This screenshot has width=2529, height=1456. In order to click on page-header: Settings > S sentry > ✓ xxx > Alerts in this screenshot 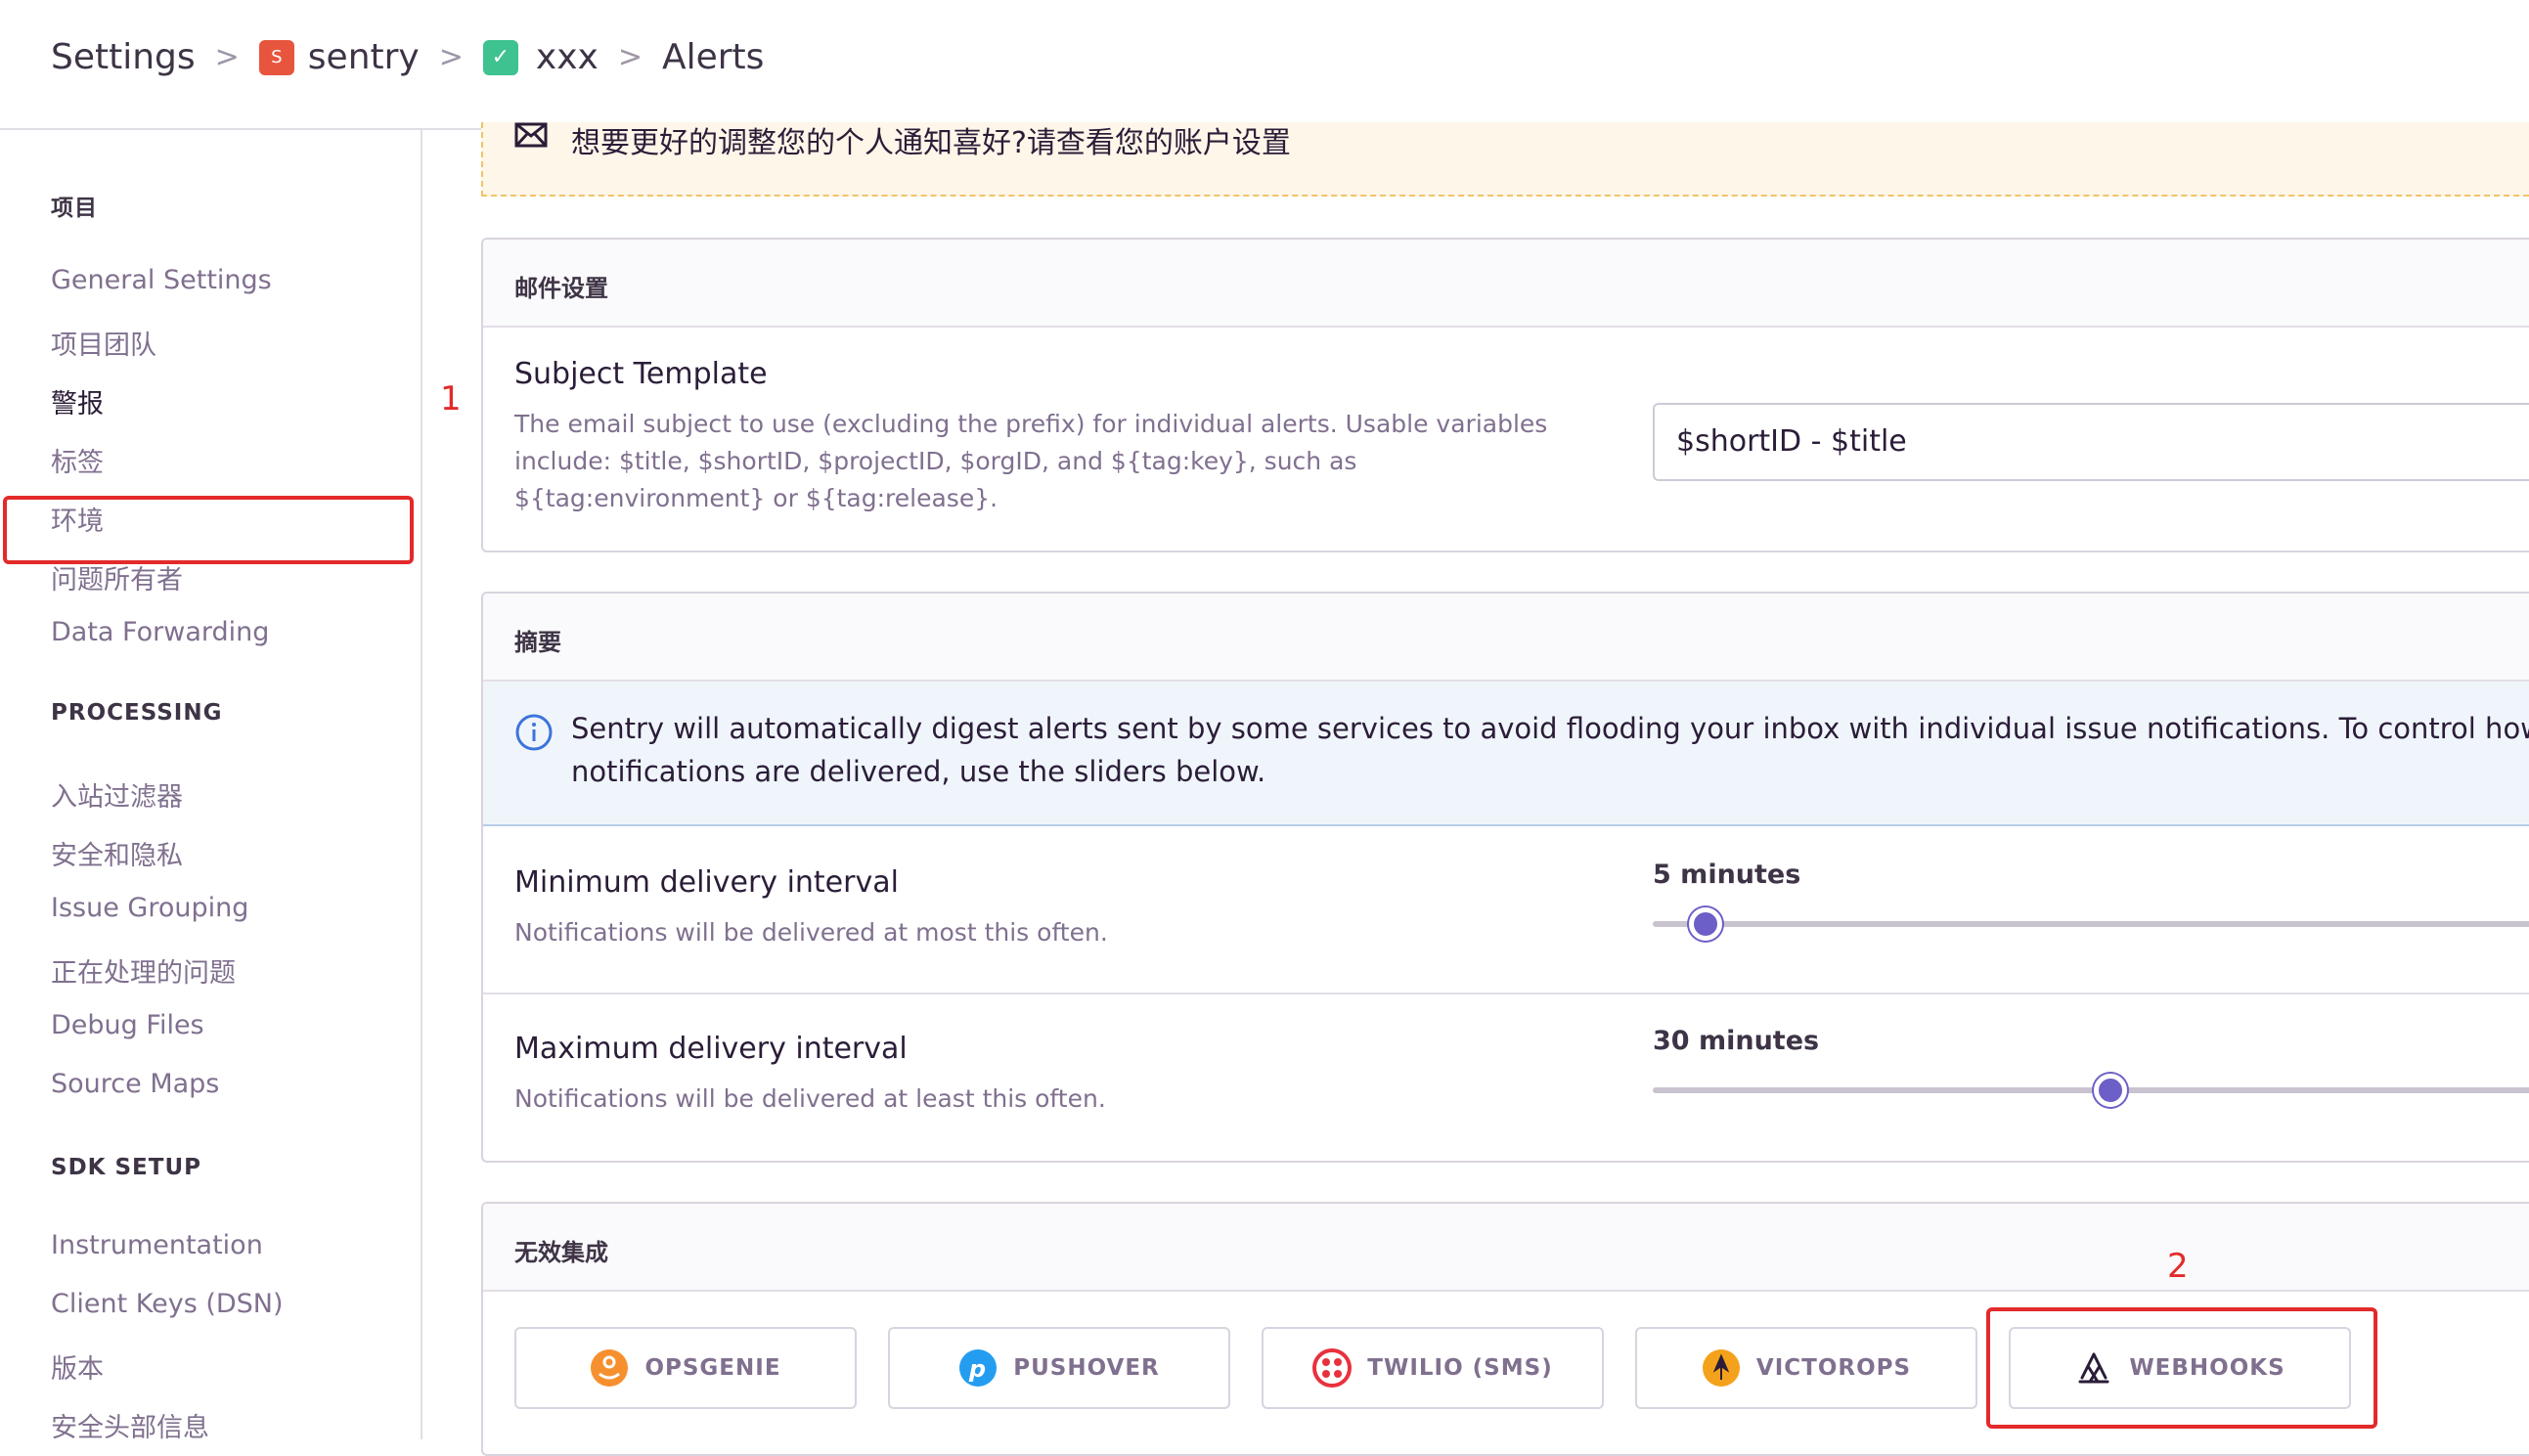, I will do `click(1264, 65)`.